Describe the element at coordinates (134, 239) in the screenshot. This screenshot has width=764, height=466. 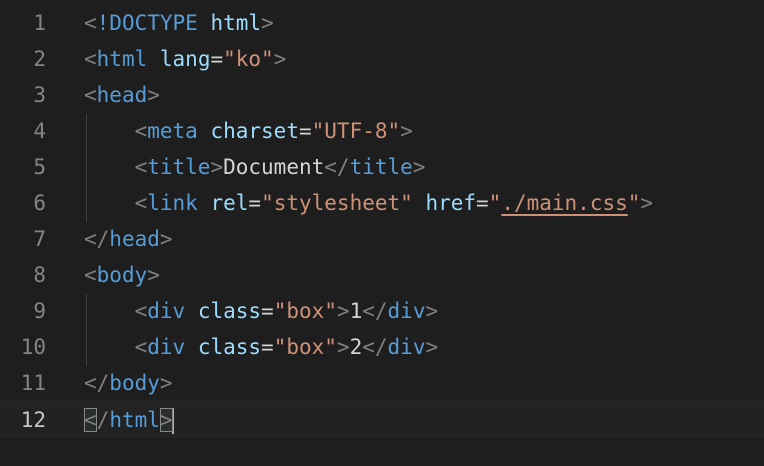
I see `closing-tag-name: head` at that location.